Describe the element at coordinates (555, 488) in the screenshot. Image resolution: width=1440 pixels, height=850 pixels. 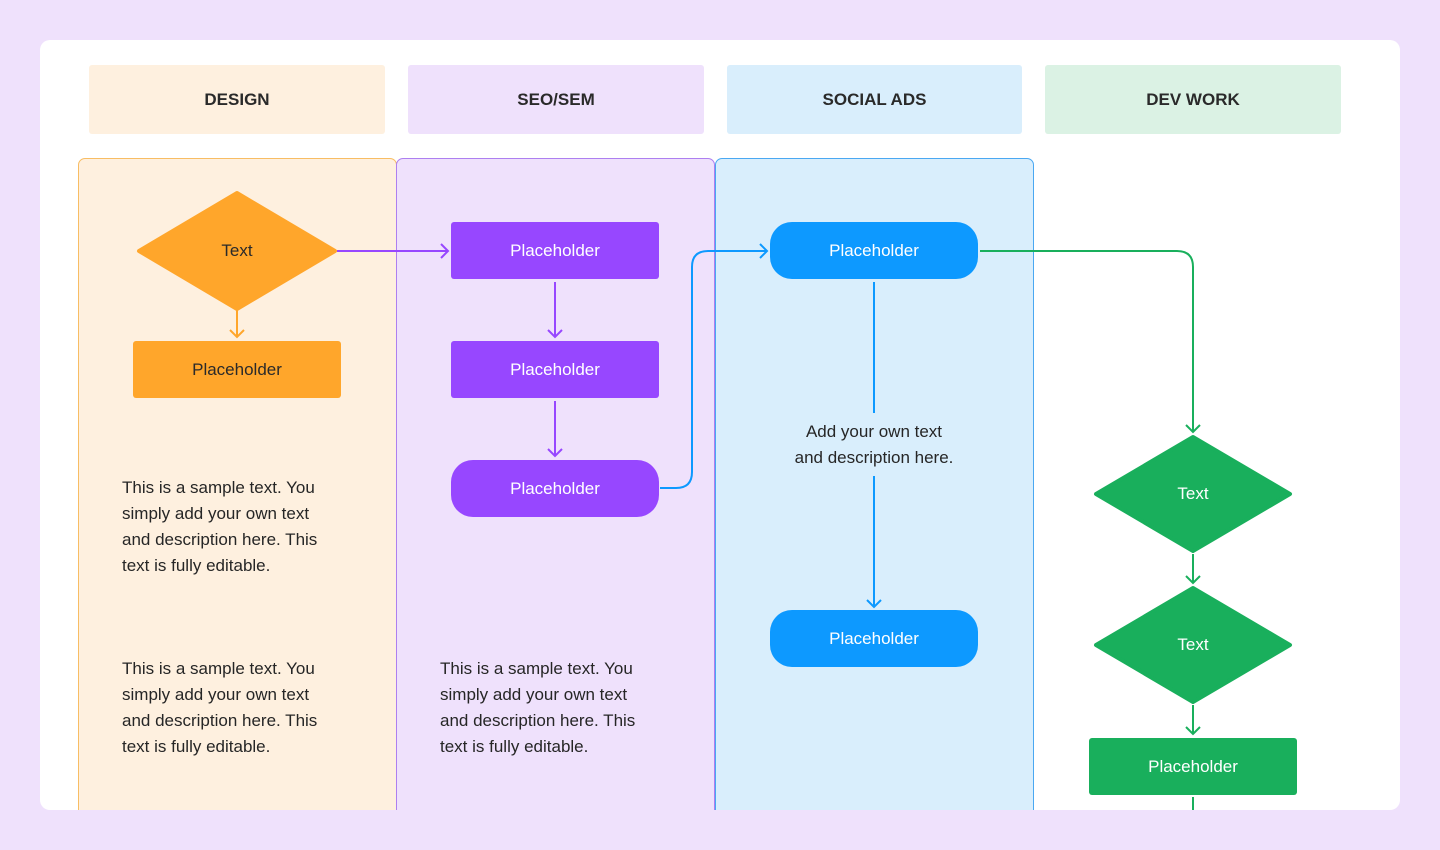
I see `seo-placeholder-terminal: Placeholder` at that location.